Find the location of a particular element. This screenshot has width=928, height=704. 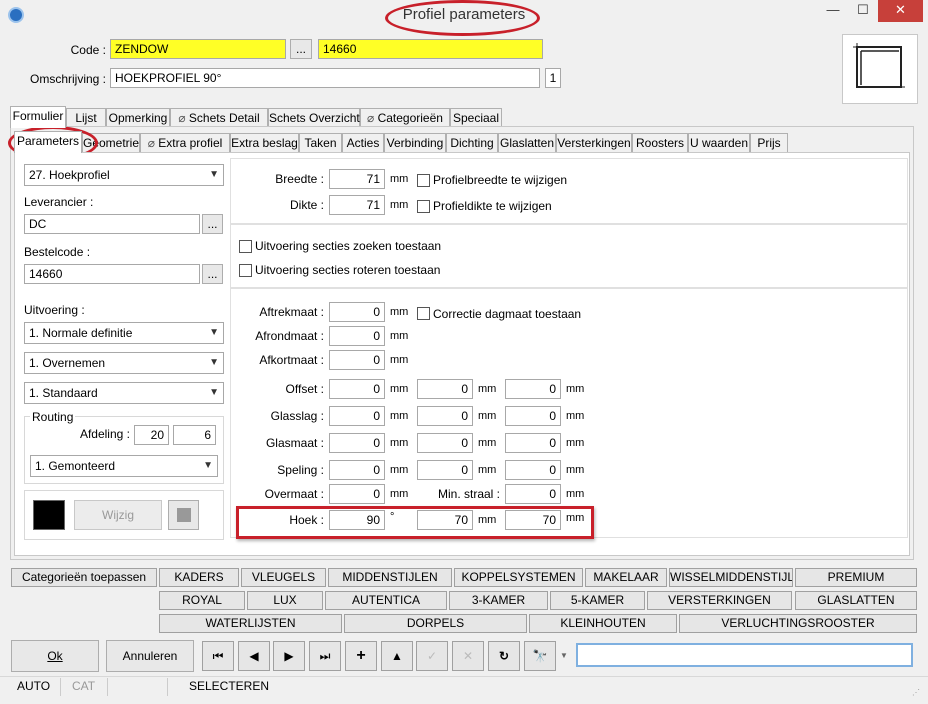

subtab-parameters: Parameters is located at coordinates (48, 142).